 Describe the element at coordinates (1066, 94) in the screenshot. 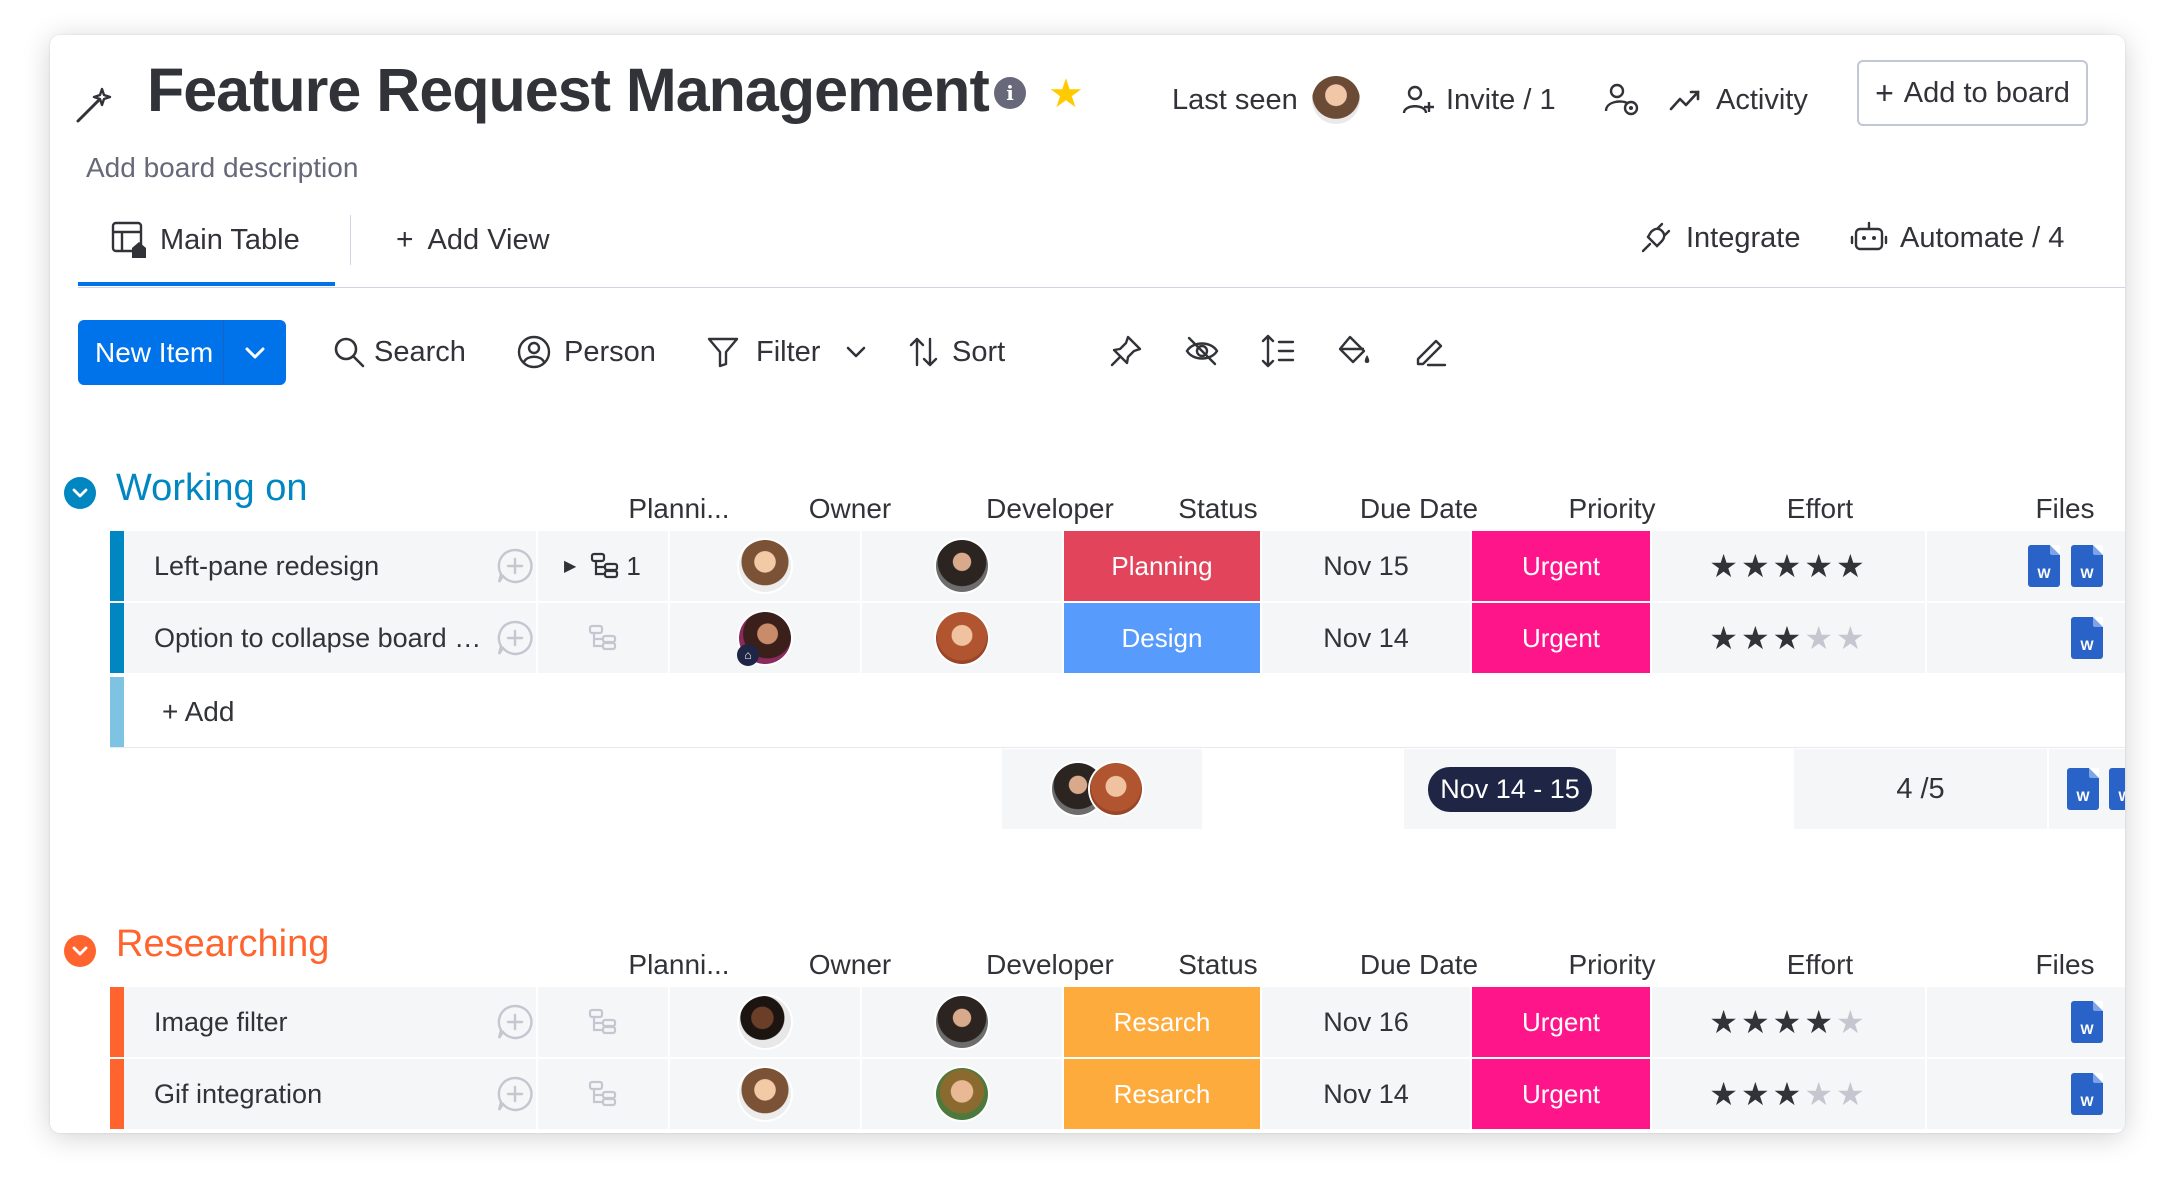

I see `star-favorite-icon: ★` at that location.